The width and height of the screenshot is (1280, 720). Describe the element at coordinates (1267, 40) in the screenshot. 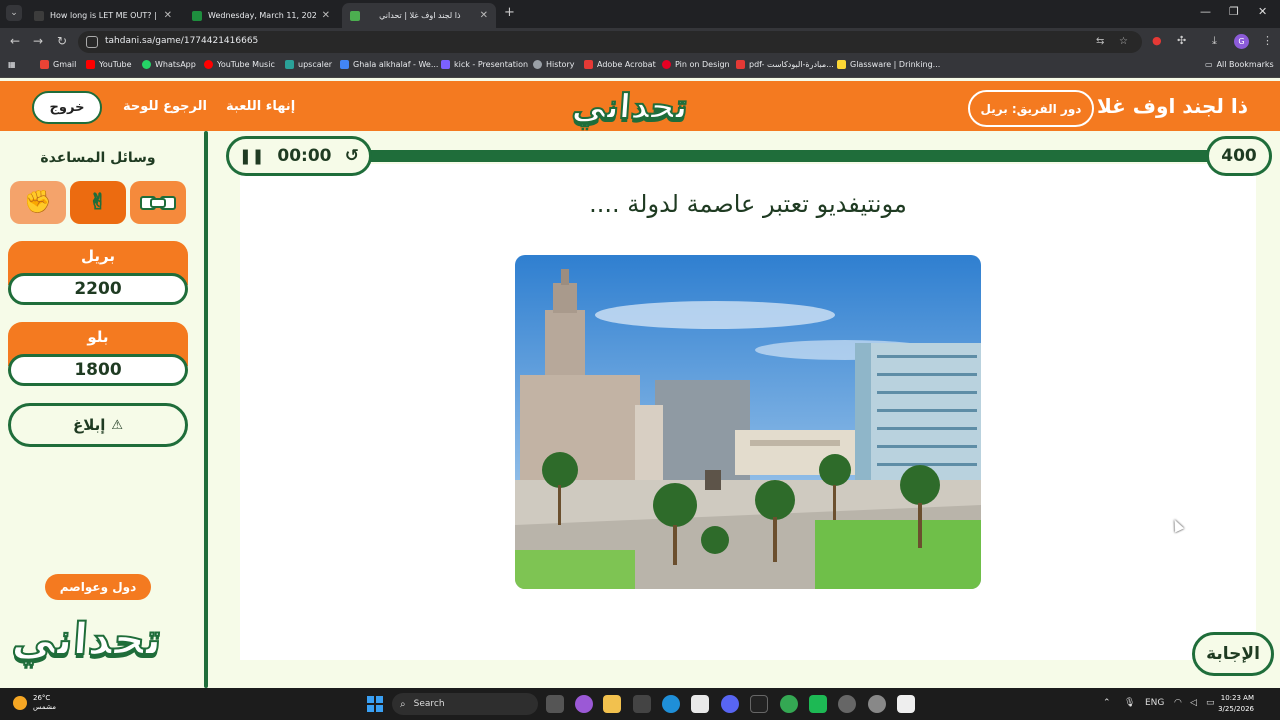

I see `menu-icon: ⋮` at that location.